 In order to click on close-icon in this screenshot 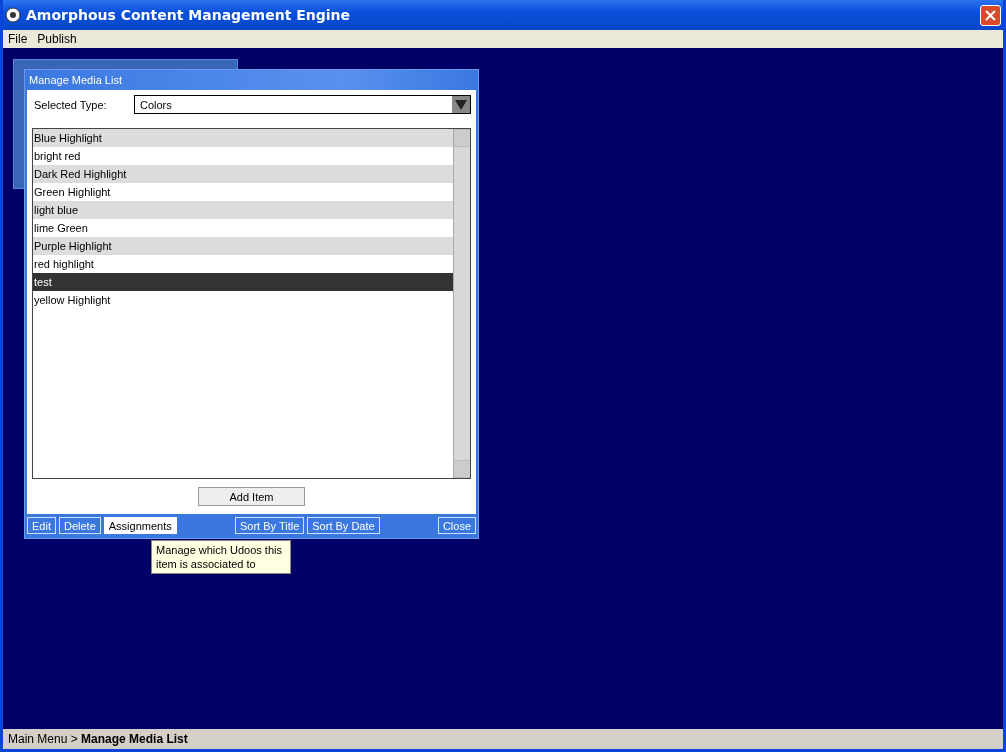, I will do `click(990, 15)`.